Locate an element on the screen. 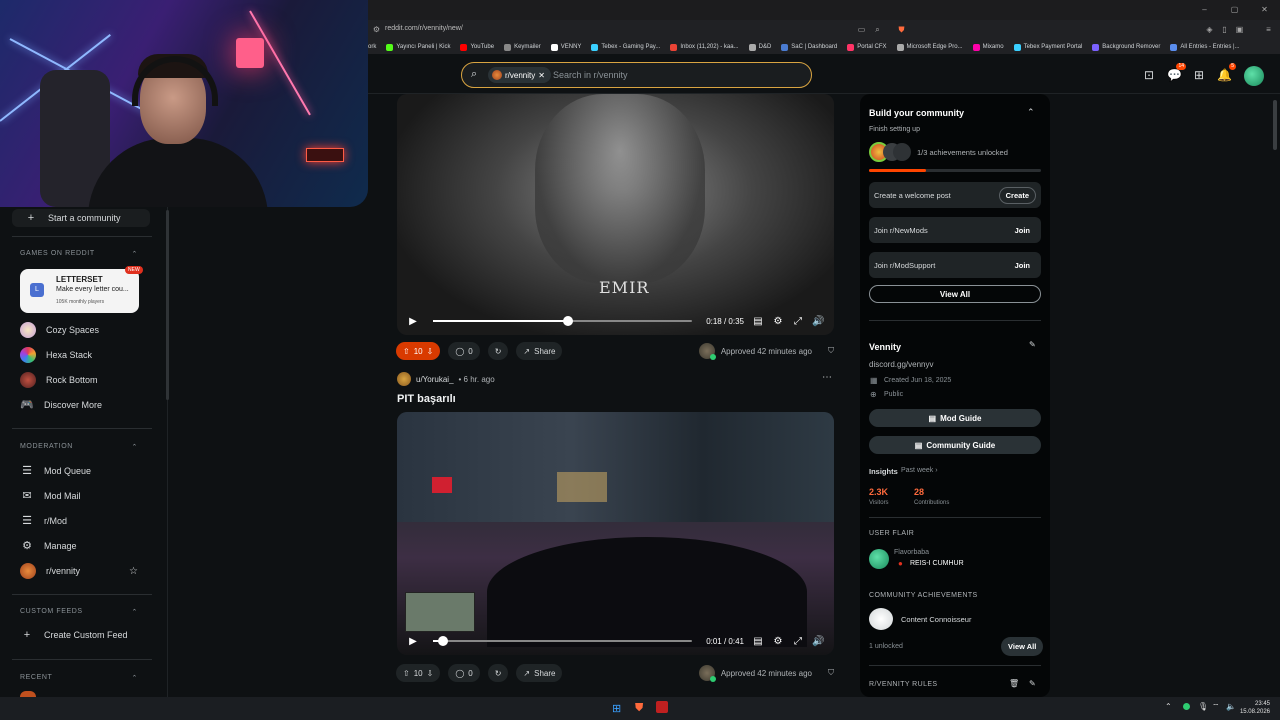 The image size is (1280, 720). search-scope-chip: r/vennity ✕ is located at coordinates (519, 75).